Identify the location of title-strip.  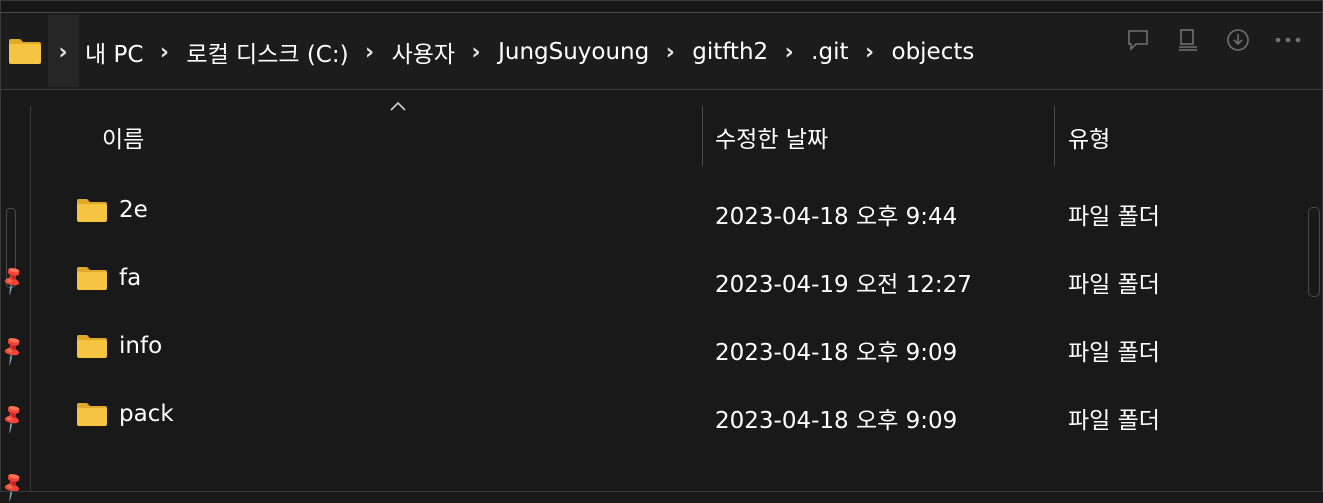
(661, 6).